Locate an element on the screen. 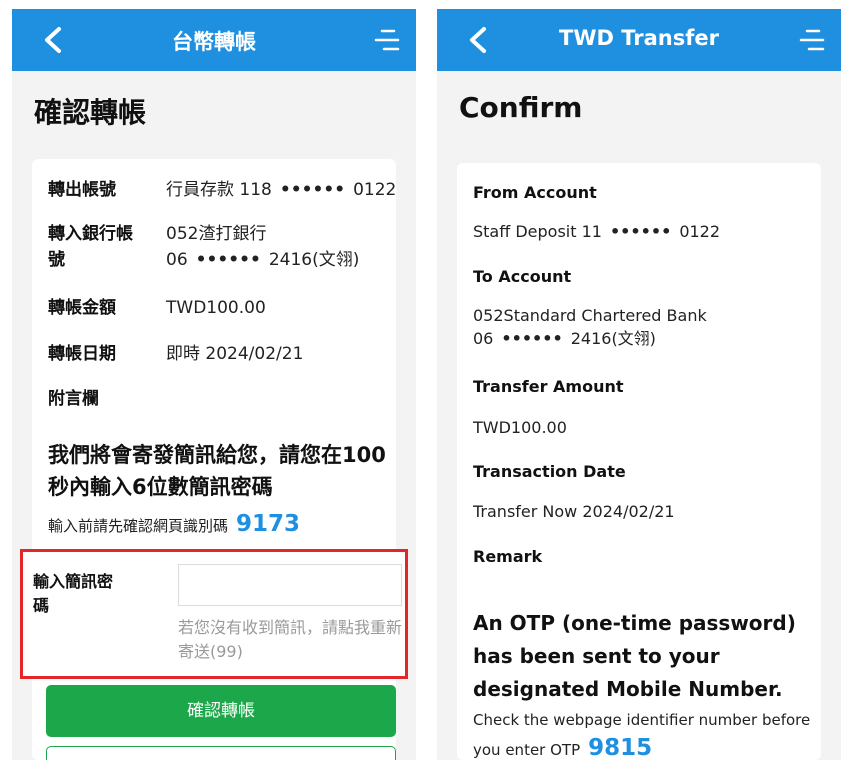 This screenshot has height=760, width=847. from-account-value: 行員存款 118 •••••• 0122 is located at coordinates (281, 190).